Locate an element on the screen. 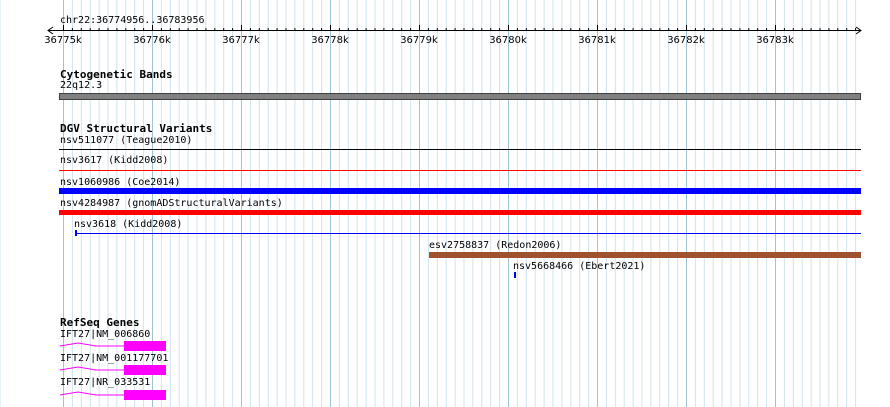  gene-label: IFT27|NR_033531 is located at coordinates (105, 383).